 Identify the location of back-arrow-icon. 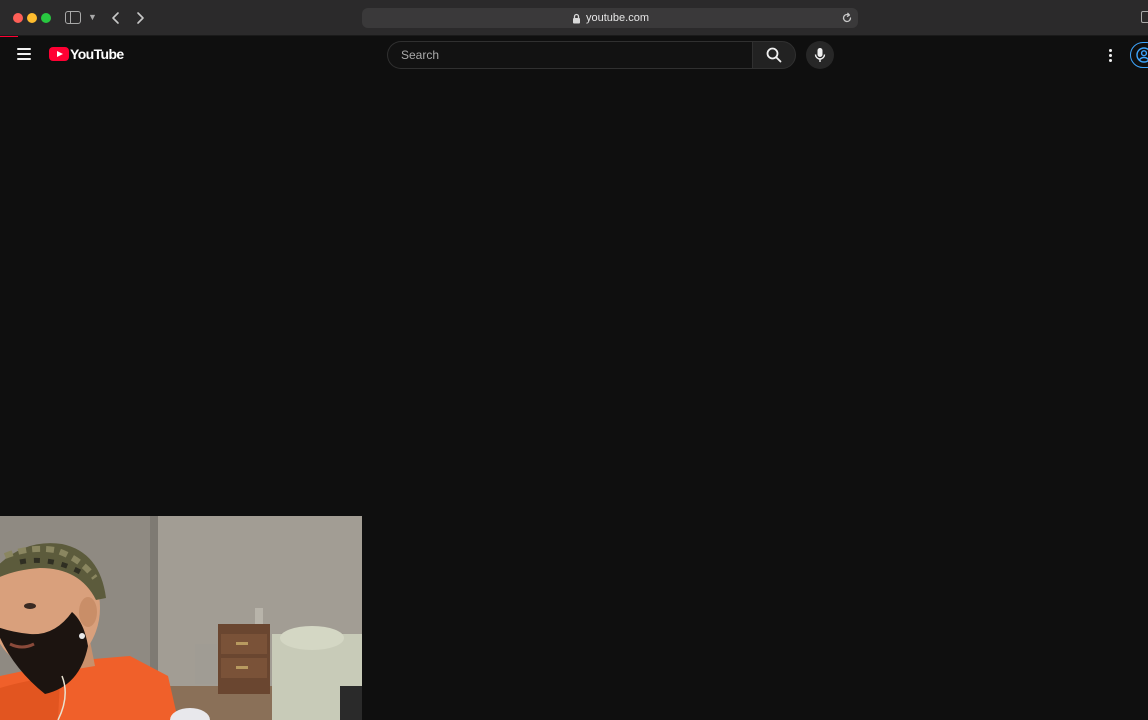
(116, 18).